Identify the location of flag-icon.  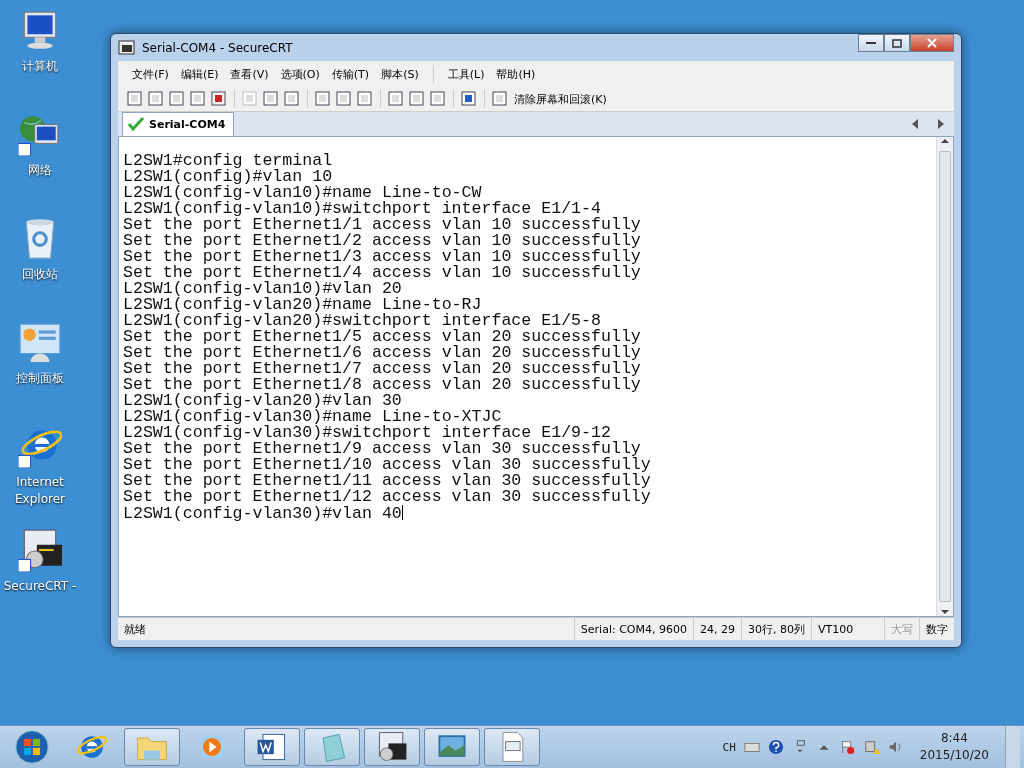
(847, 747).